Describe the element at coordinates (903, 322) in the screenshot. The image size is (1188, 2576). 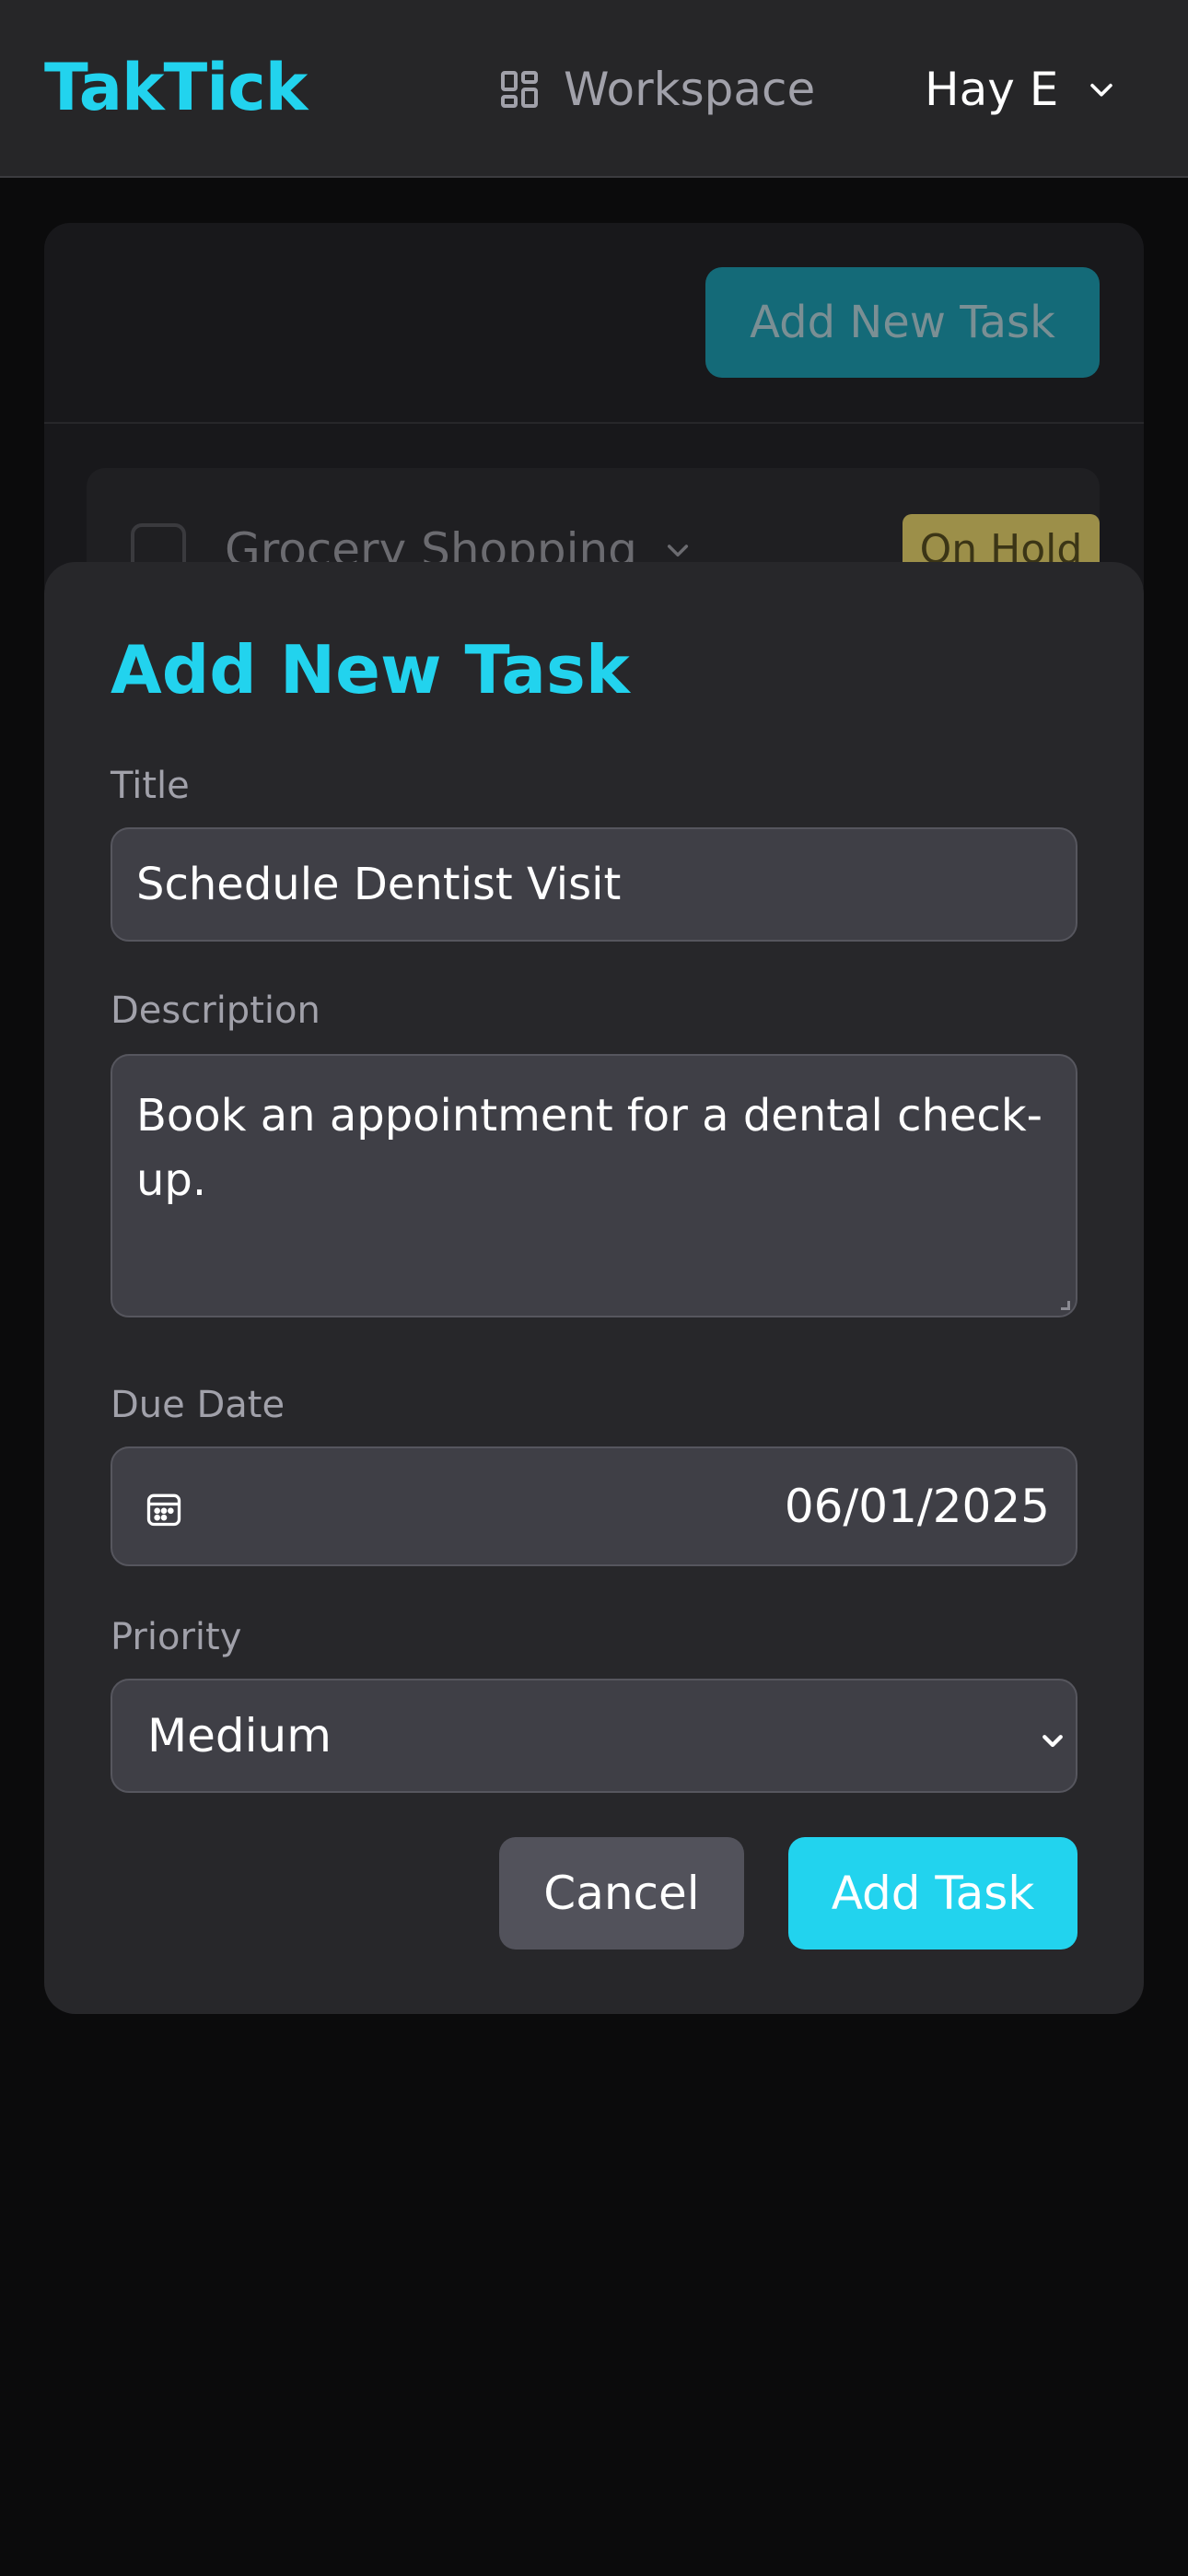
I see `add-new-task-button: Add New Task` at that location.